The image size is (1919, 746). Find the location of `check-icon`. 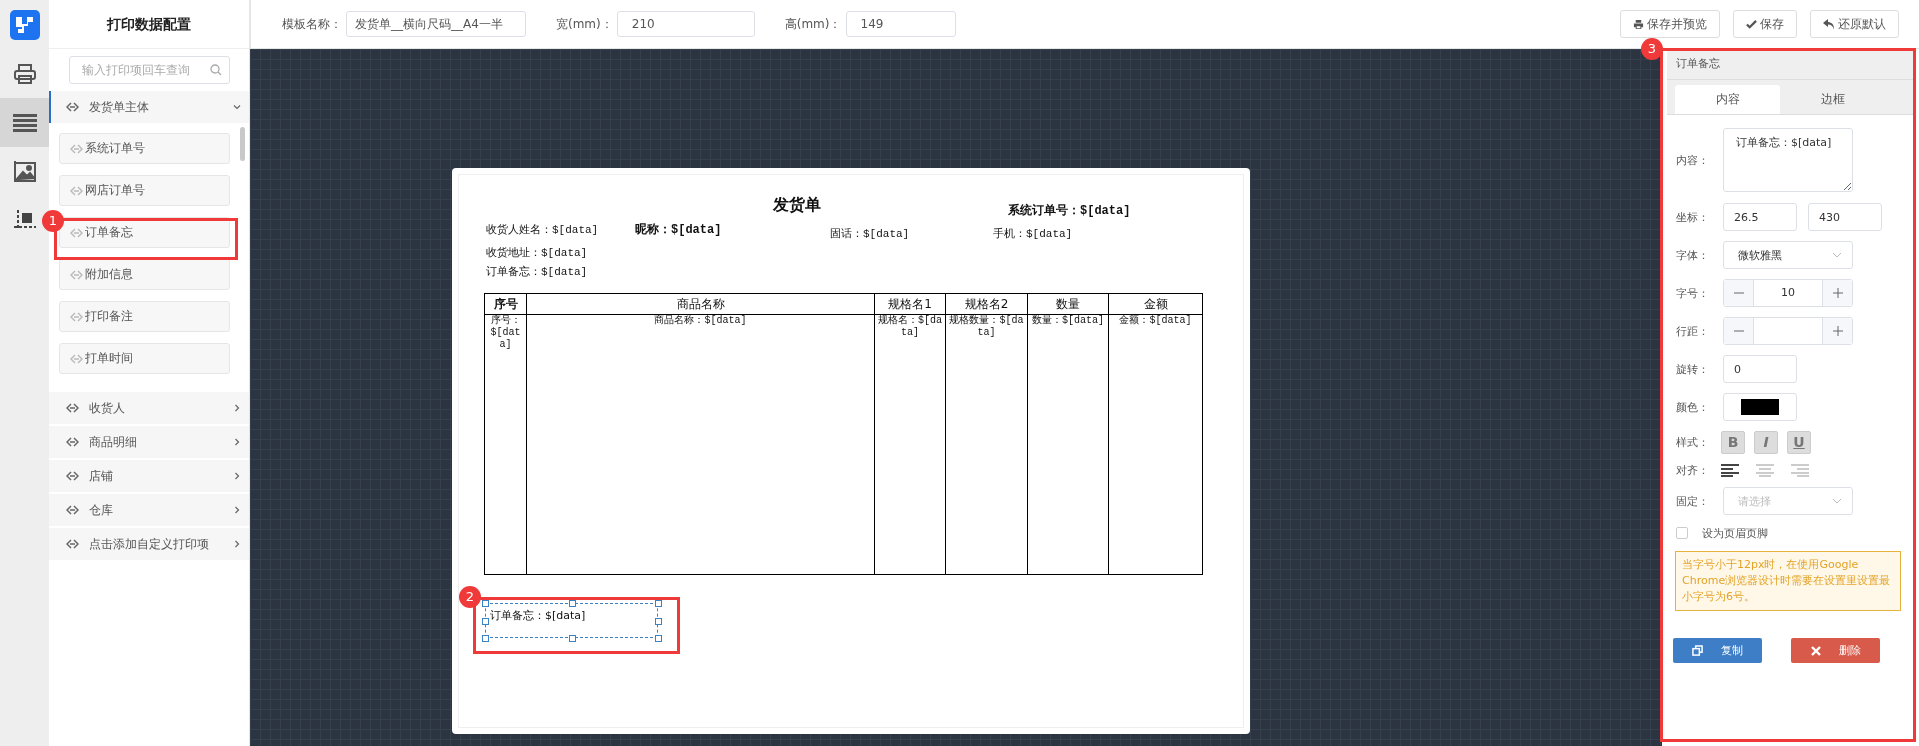

check-icon is located at coordinates (1751, 24).